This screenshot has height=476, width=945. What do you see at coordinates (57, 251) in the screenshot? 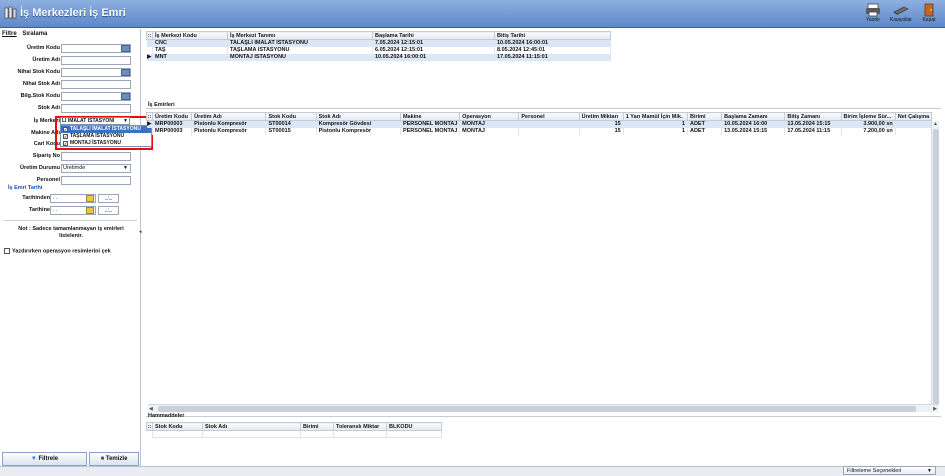
I see `print-ops-checkbox: Yazdırırken operasyon resimlerini çek` at bounding box center [57, 251].